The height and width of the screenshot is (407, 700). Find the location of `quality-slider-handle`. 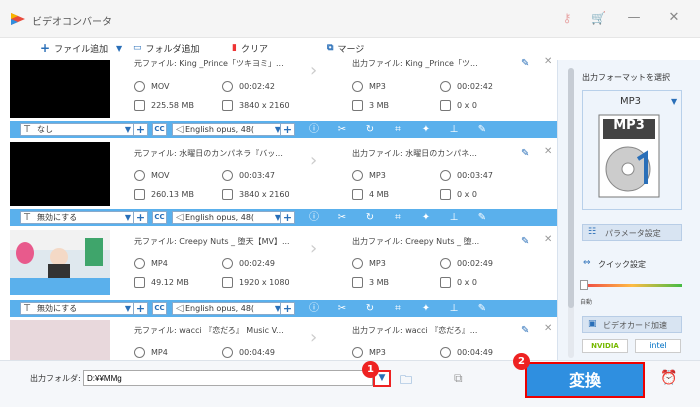

quality-slider-handle is located at coordinates (584, 285).